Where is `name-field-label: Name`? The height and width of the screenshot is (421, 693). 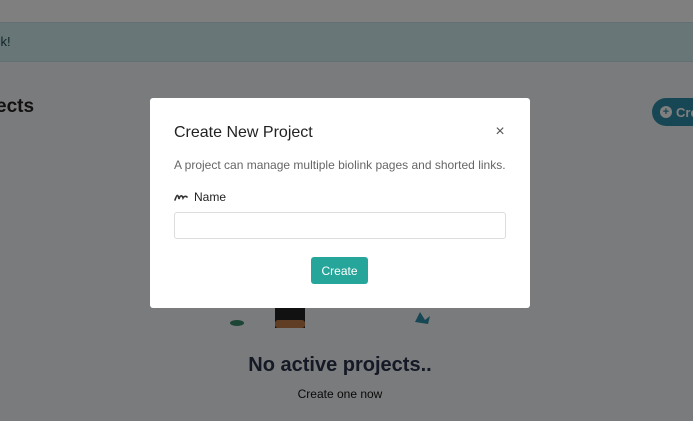
name-field-label: Name is located at coordinates (200, 197).